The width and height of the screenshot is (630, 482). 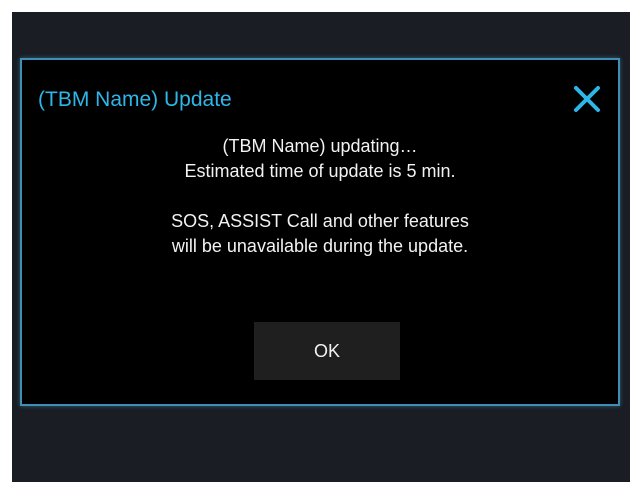 I want to click on message-line-features: SOS, ASSIST Call and other features, so click(x=320, y=221).